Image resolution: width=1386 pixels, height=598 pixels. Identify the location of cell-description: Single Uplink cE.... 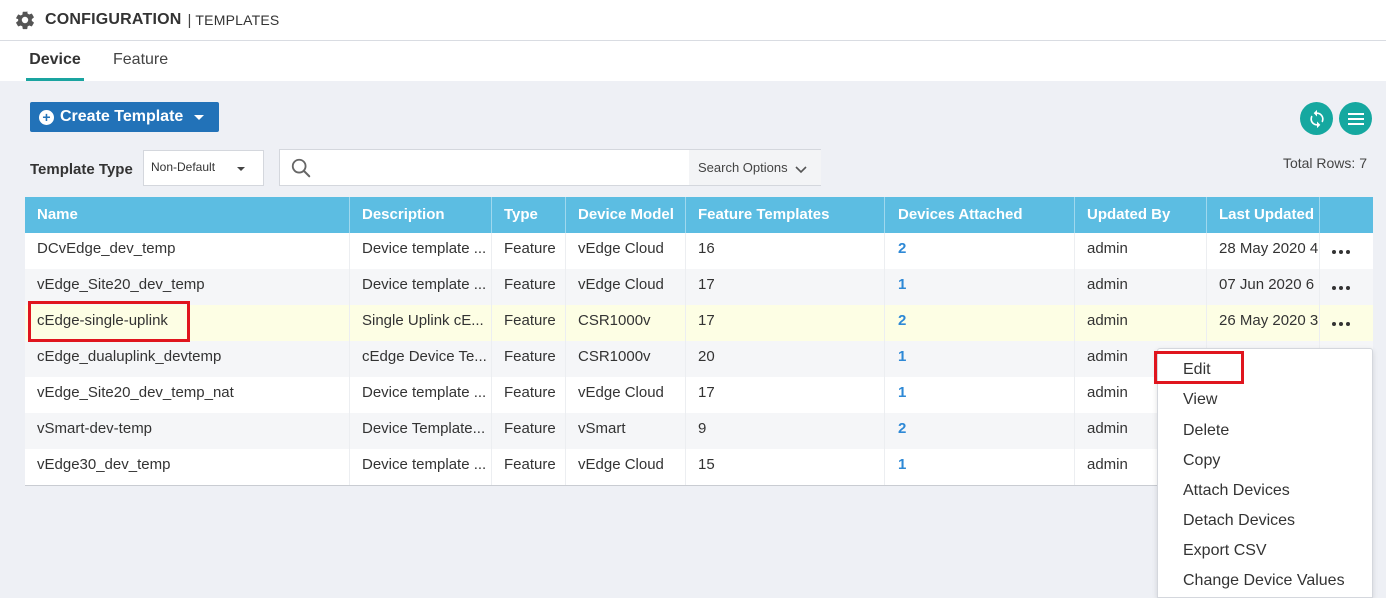
(421, 323).